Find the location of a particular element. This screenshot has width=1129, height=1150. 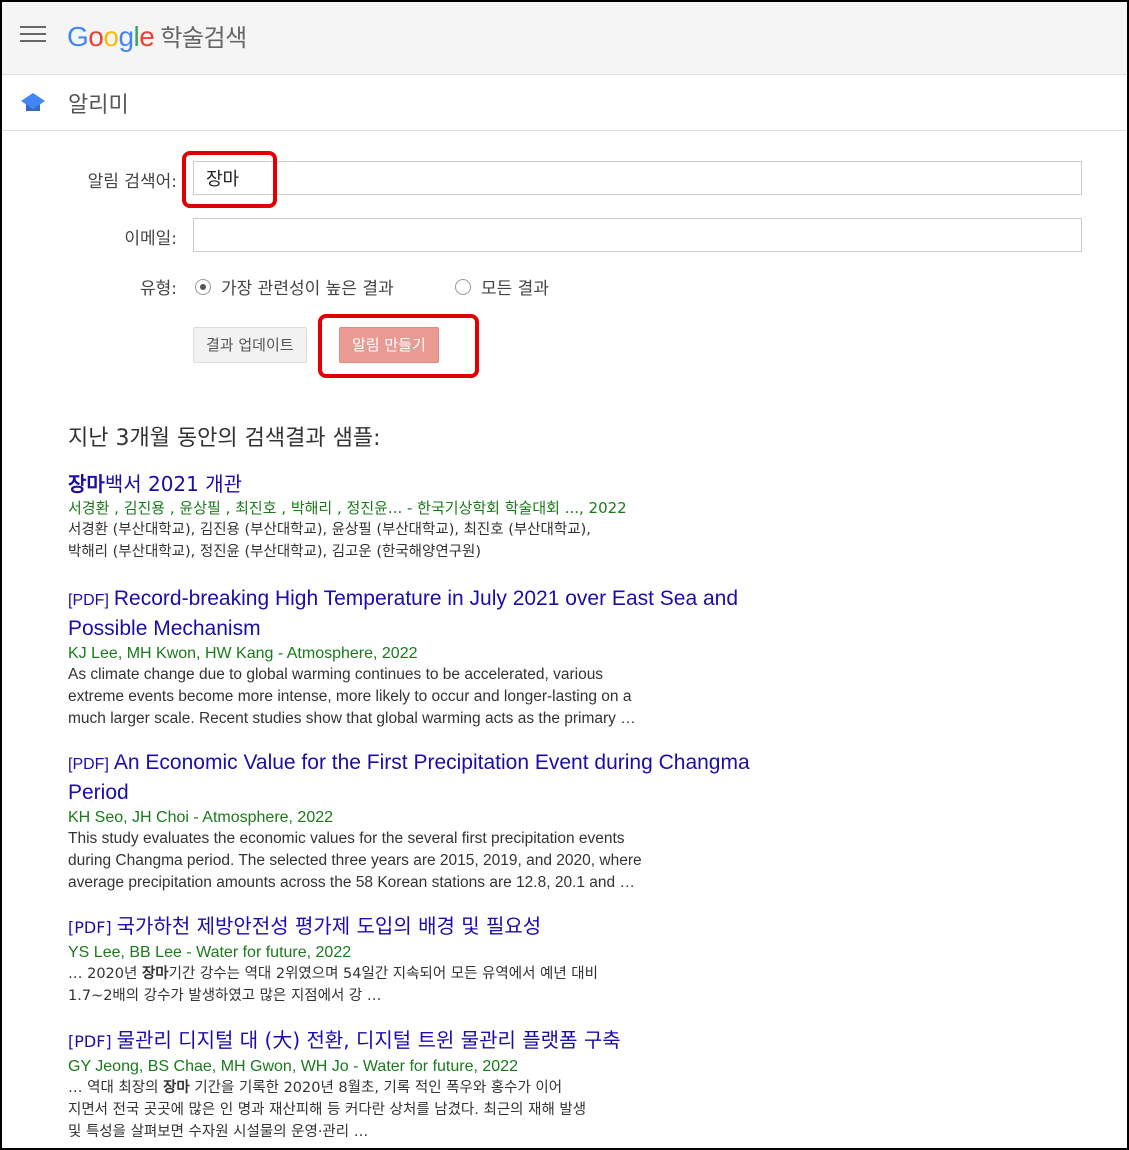

radio-all-results: 모든 결과 is located at coordinates (502, 286).